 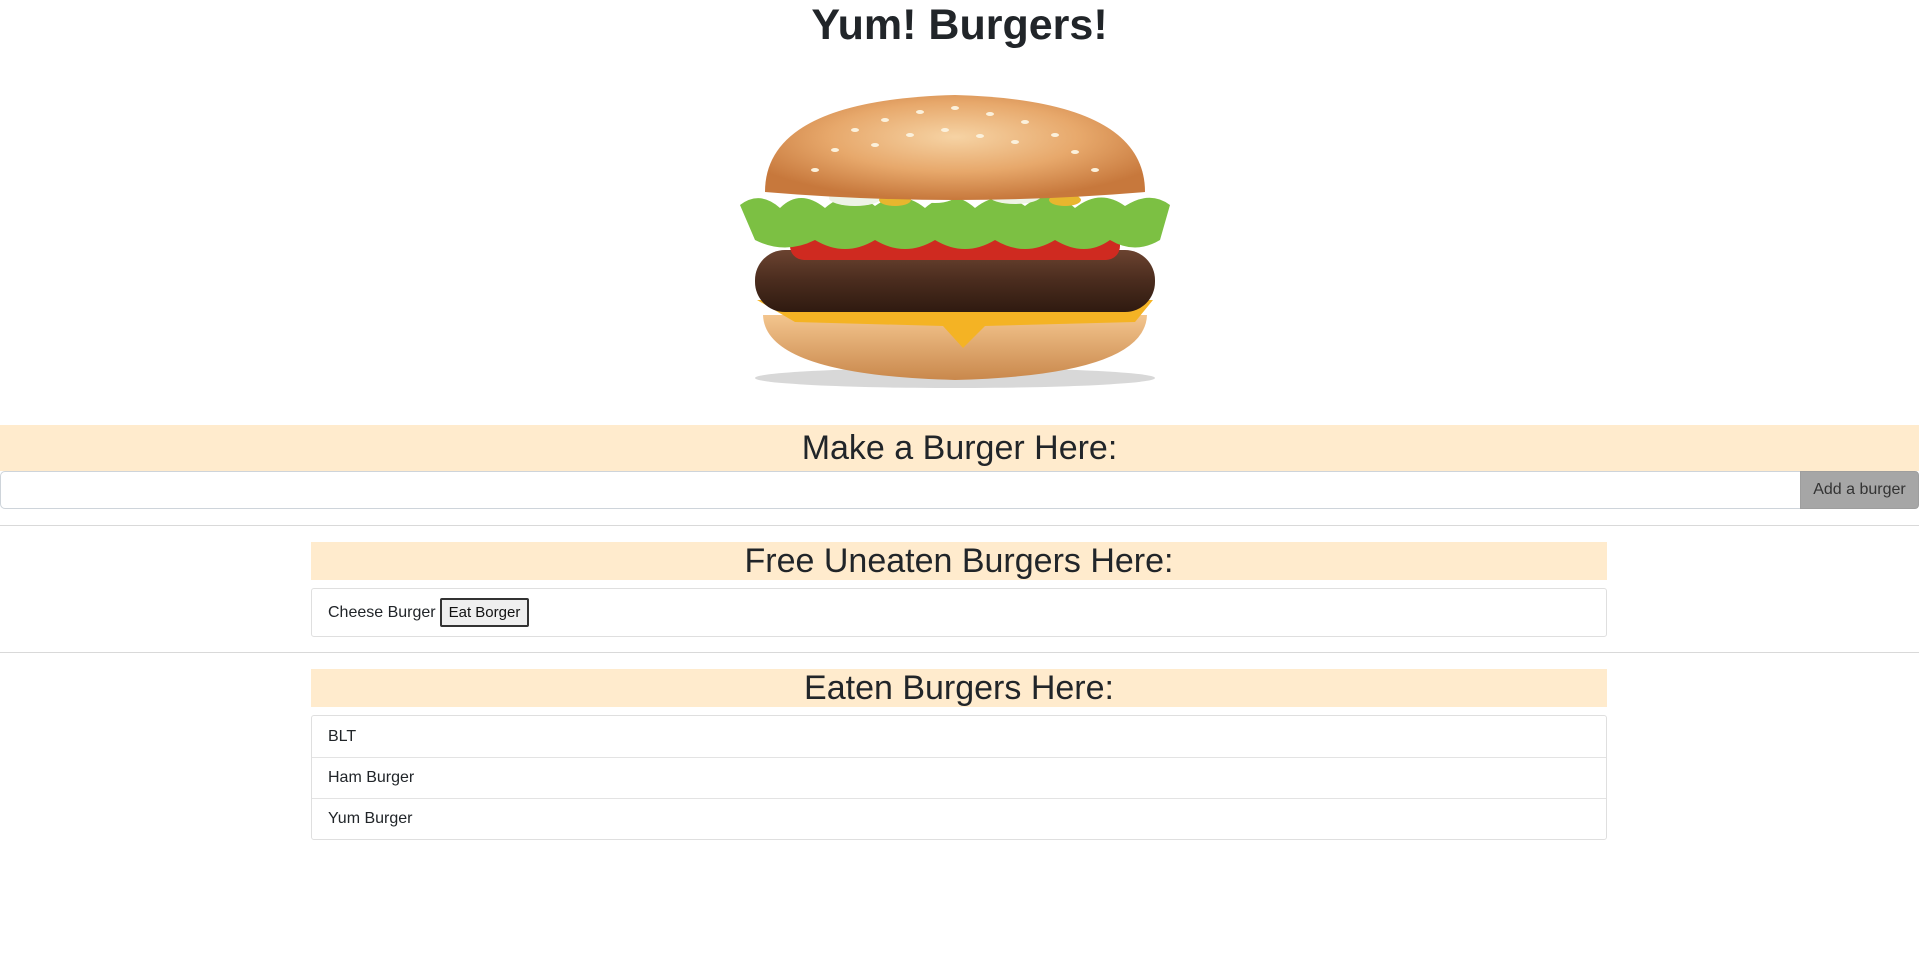 What do you see at coordinates (959, 561) in the screenshot?
I see `uneaten-burgers-heading: Free Uneaten Burgers Here:` at bounding box center [959, 561].